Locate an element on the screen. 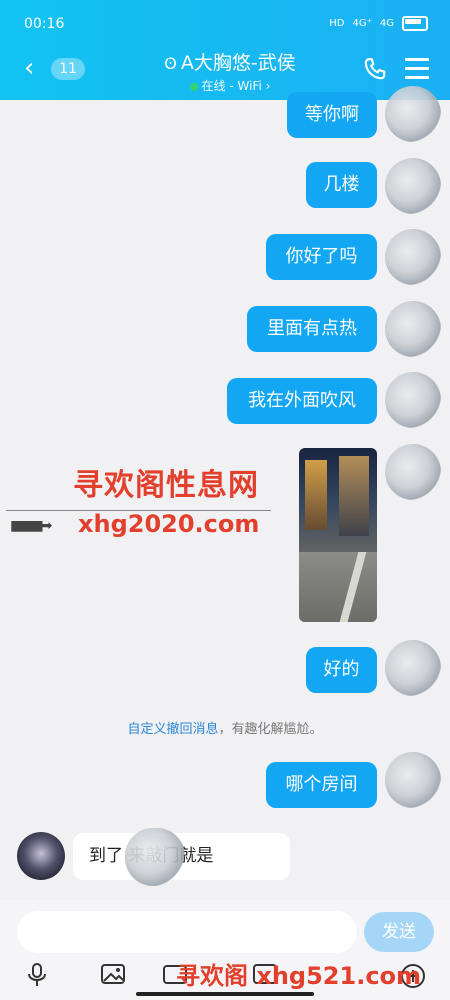 Image resolution: width=450 pixels, height=1000 pixels. photo-building-right is located at coordinates (354, 496).